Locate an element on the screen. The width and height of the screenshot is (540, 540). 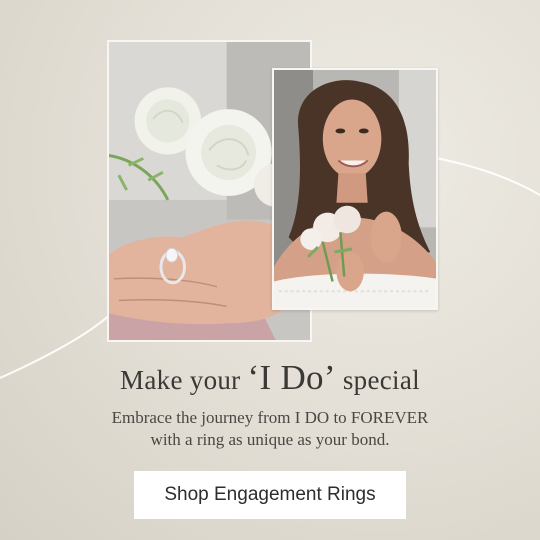
headline: Make your ‘I Do’ special is located at coordinates (270, 378).